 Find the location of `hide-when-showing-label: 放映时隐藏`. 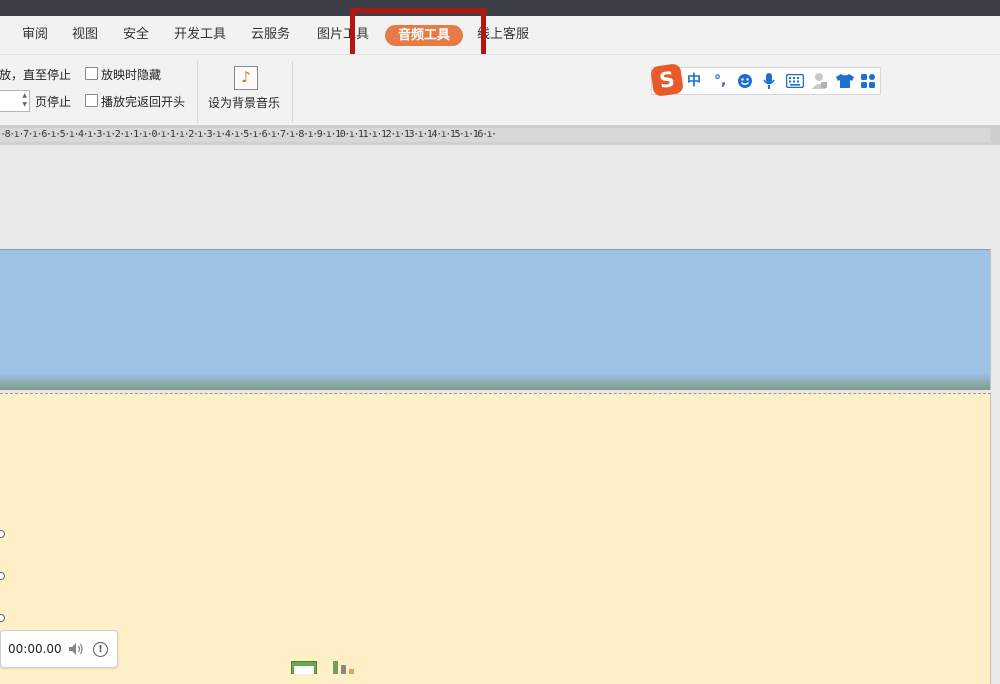

hide-when-showing-label: 放映时隐藏 is located at coordinates (131, 74).